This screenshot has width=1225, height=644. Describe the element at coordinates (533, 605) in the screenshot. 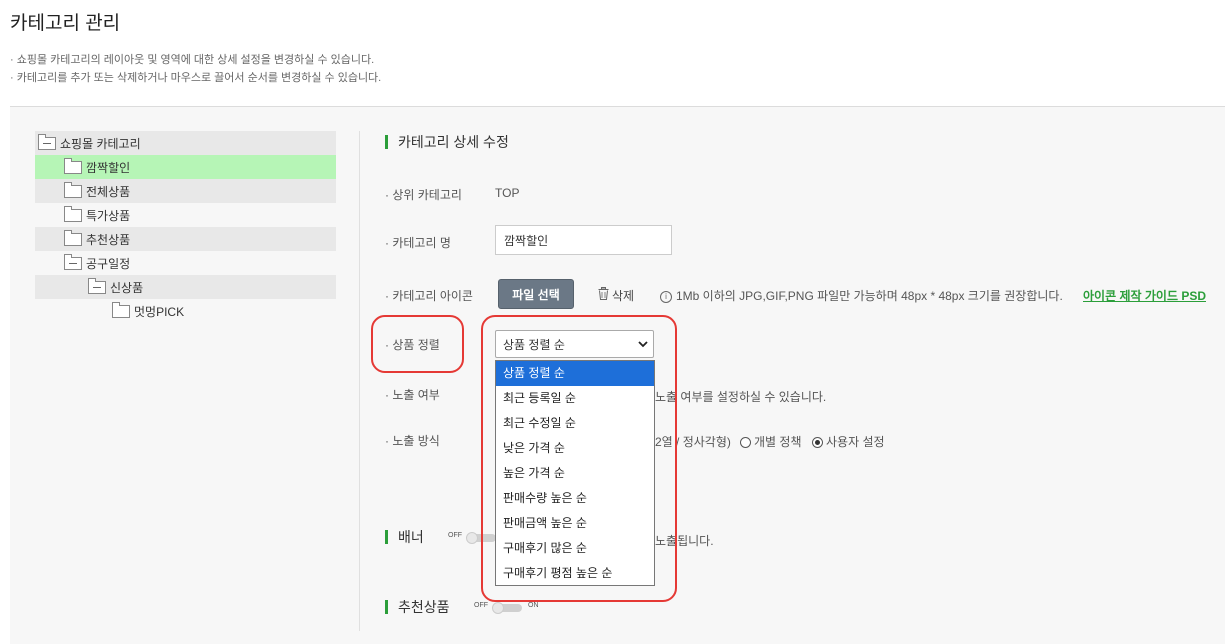

I see `recommend-toggle-on-label: ON` at that location.